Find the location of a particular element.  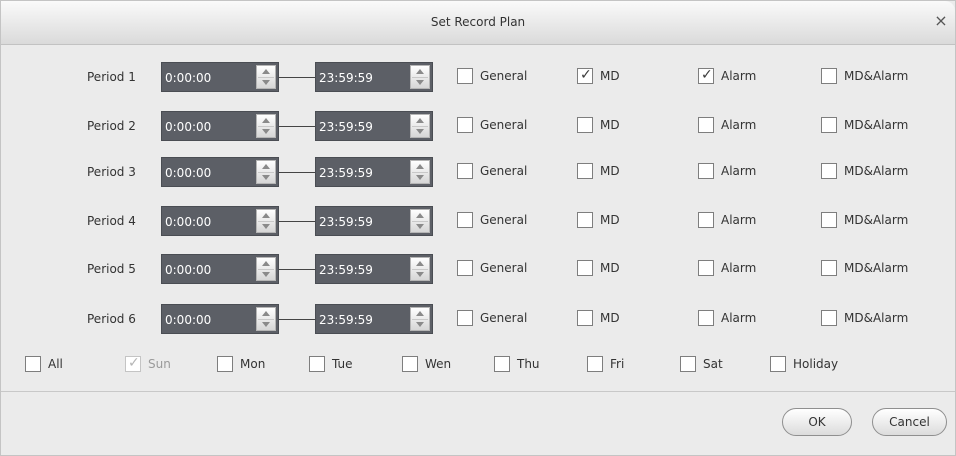

close-icon: × is located at coordinates (941, 21).